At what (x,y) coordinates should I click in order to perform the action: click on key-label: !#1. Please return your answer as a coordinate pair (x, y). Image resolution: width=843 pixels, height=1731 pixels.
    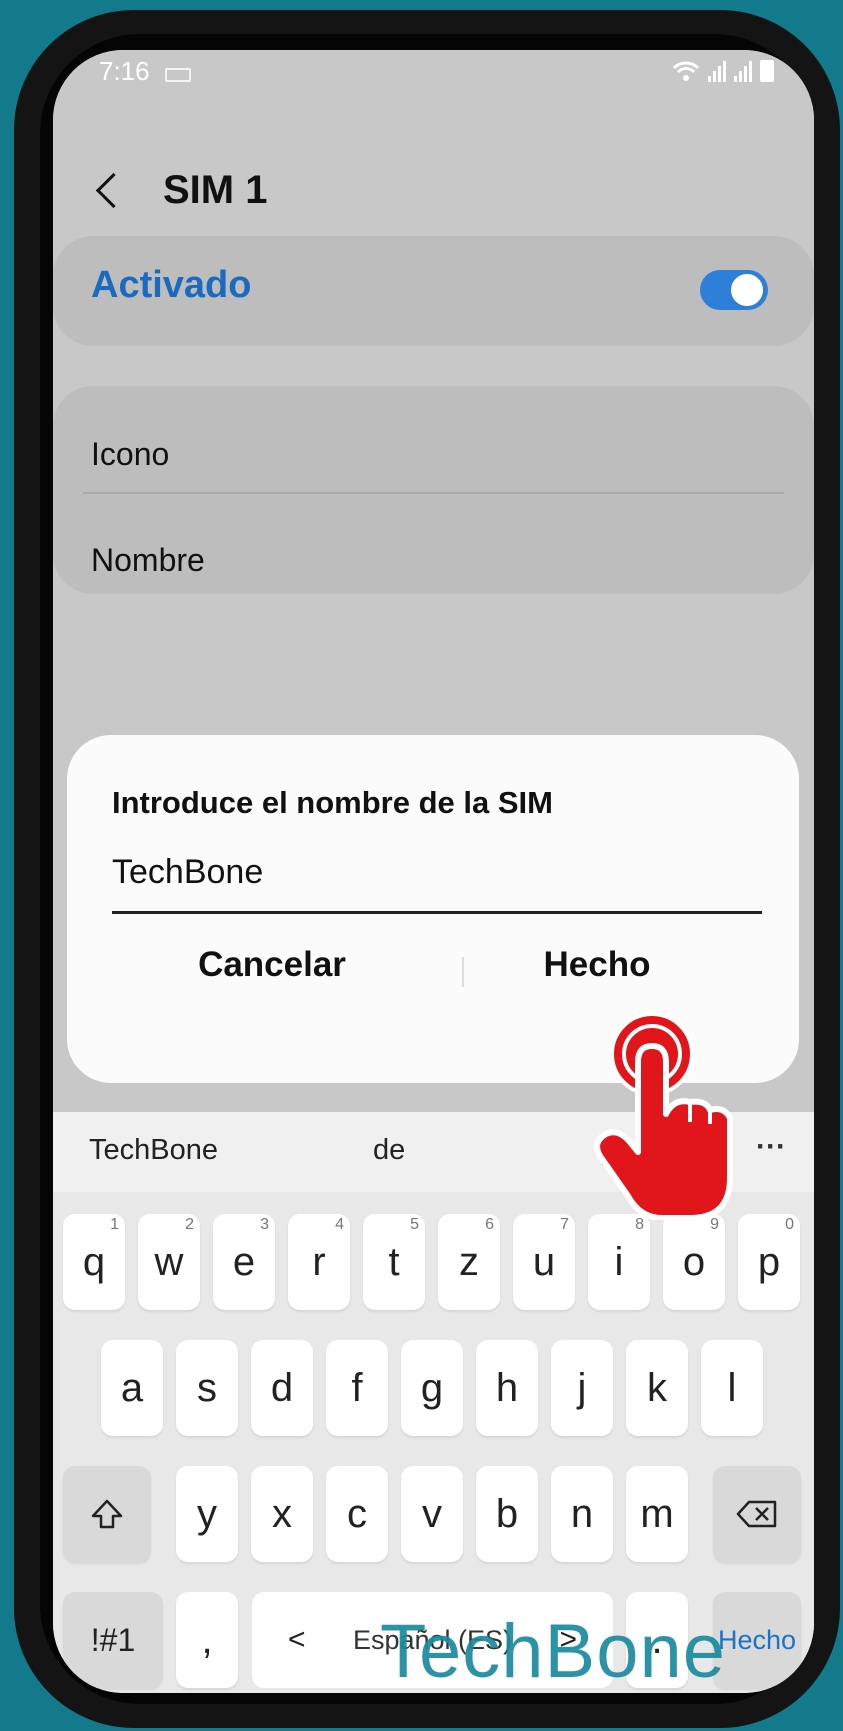
    Looking at the image, I should click on (113, 1639).